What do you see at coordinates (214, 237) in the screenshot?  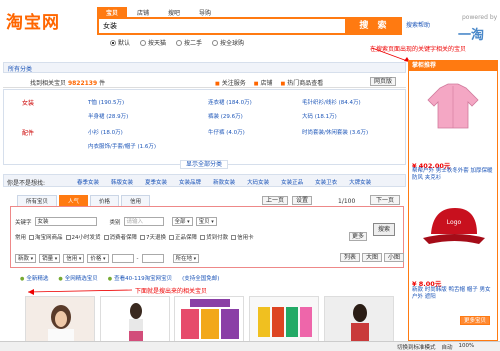 I see `filter-checkbox: 货到付款` at bounding box center [214, 237].